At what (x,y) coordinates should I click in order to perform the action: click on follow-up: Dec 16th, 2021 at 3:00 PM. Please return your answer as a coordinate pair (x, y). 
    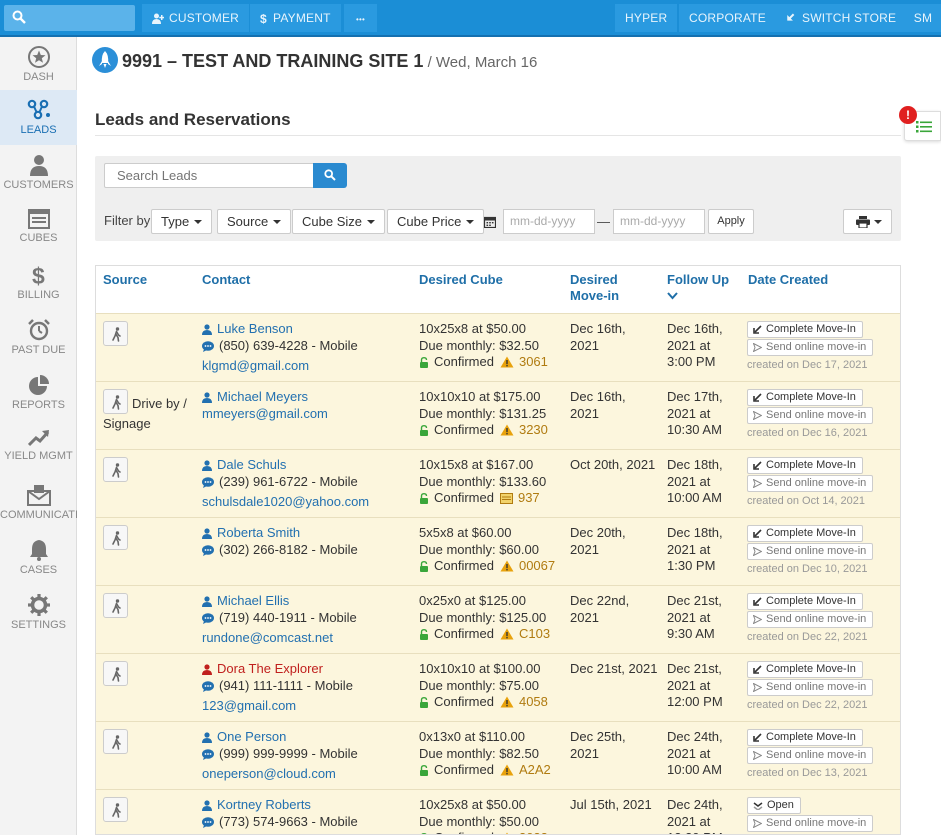
    Looking at the image, I should click on (695, 346).